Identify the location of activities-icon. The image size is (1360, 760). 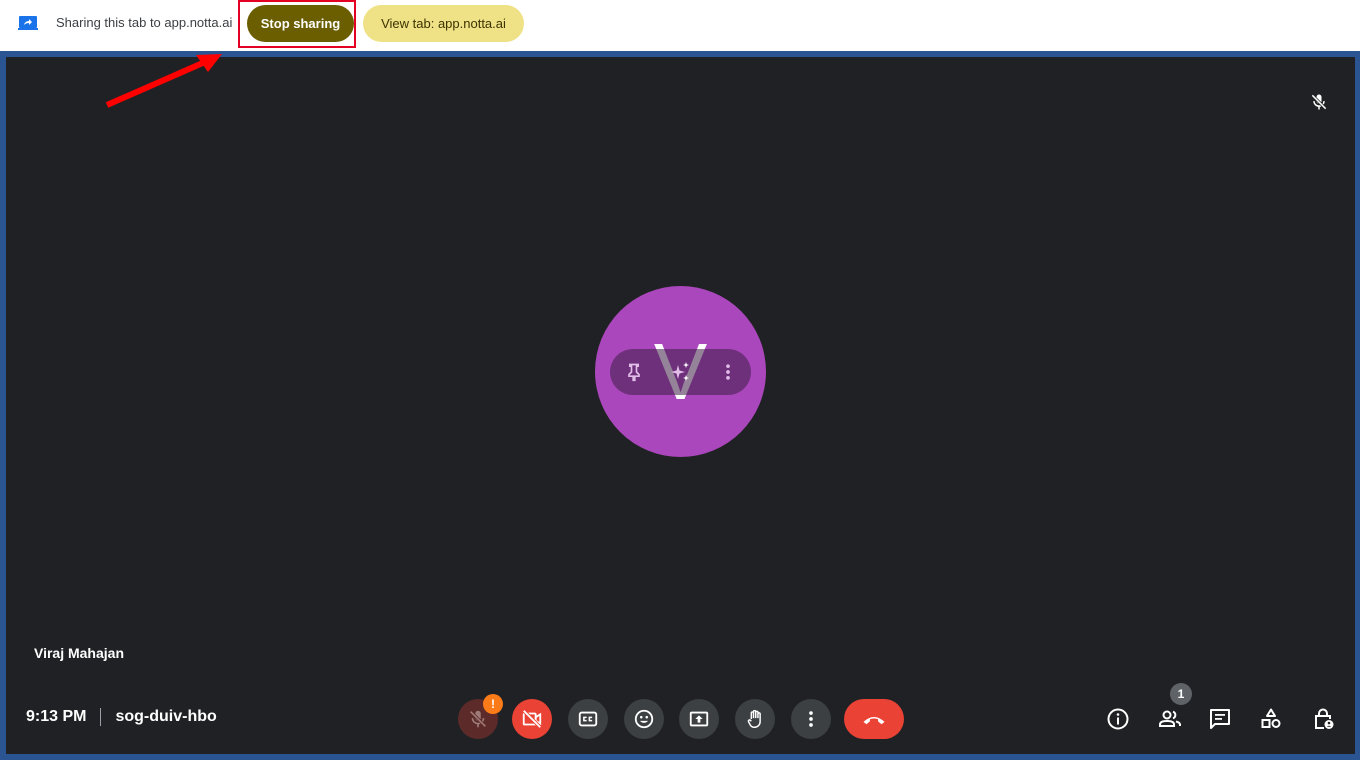
(1271, 718).